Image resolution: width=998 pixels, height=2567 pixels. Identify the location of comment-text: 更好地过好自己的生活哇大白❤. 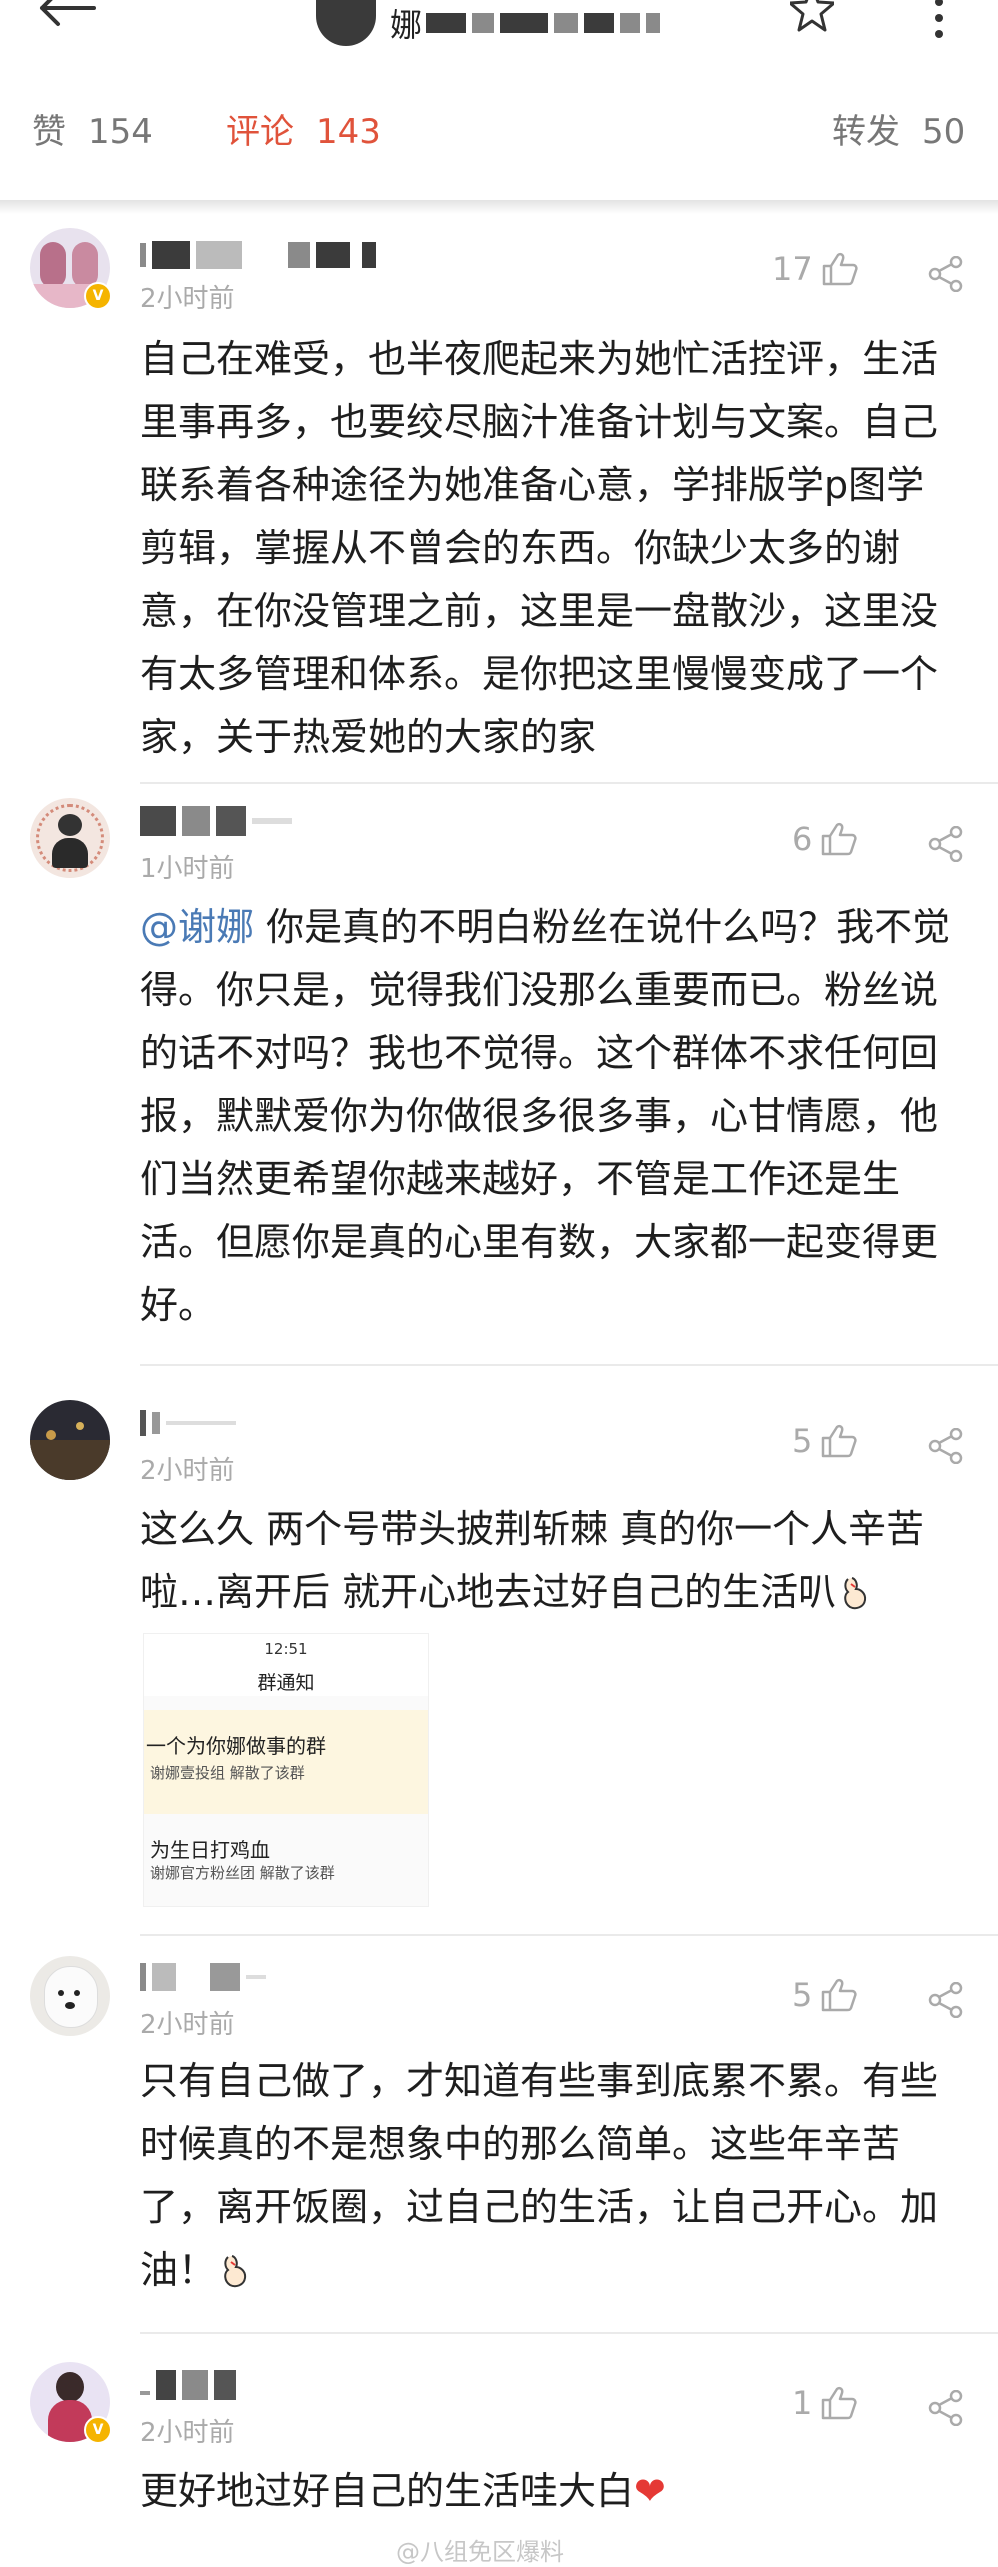
(550, 2491).